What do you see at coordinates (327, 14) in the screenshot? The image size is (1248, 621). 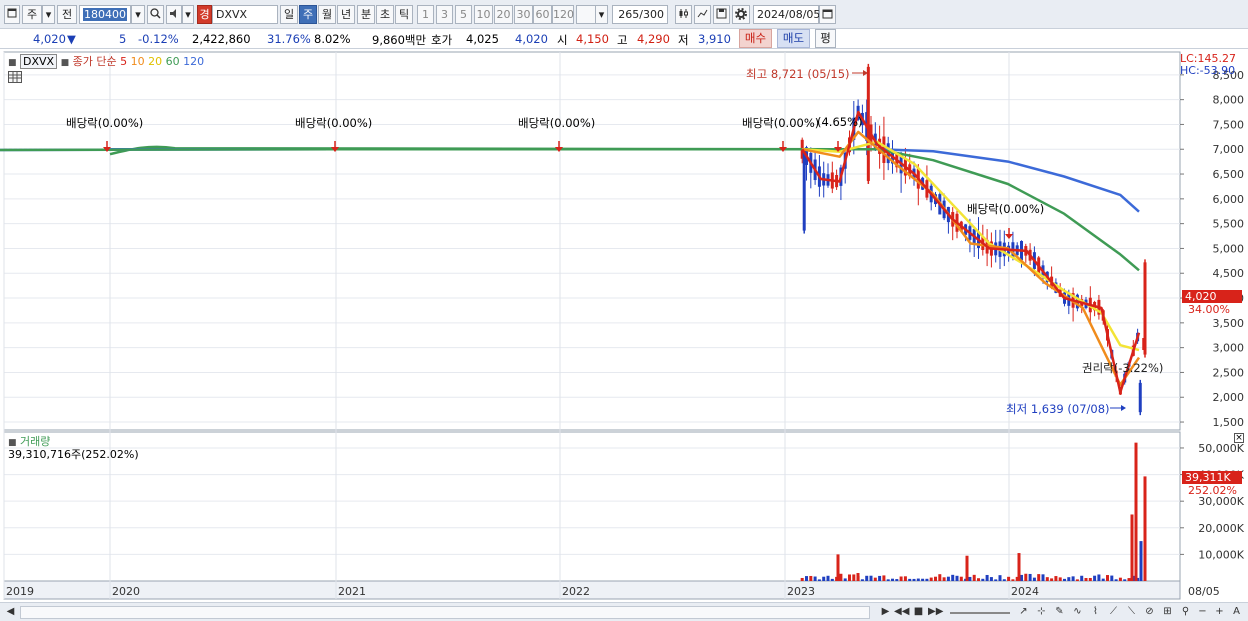 I see `tab-month: 월` at bounding box center [327, 14].